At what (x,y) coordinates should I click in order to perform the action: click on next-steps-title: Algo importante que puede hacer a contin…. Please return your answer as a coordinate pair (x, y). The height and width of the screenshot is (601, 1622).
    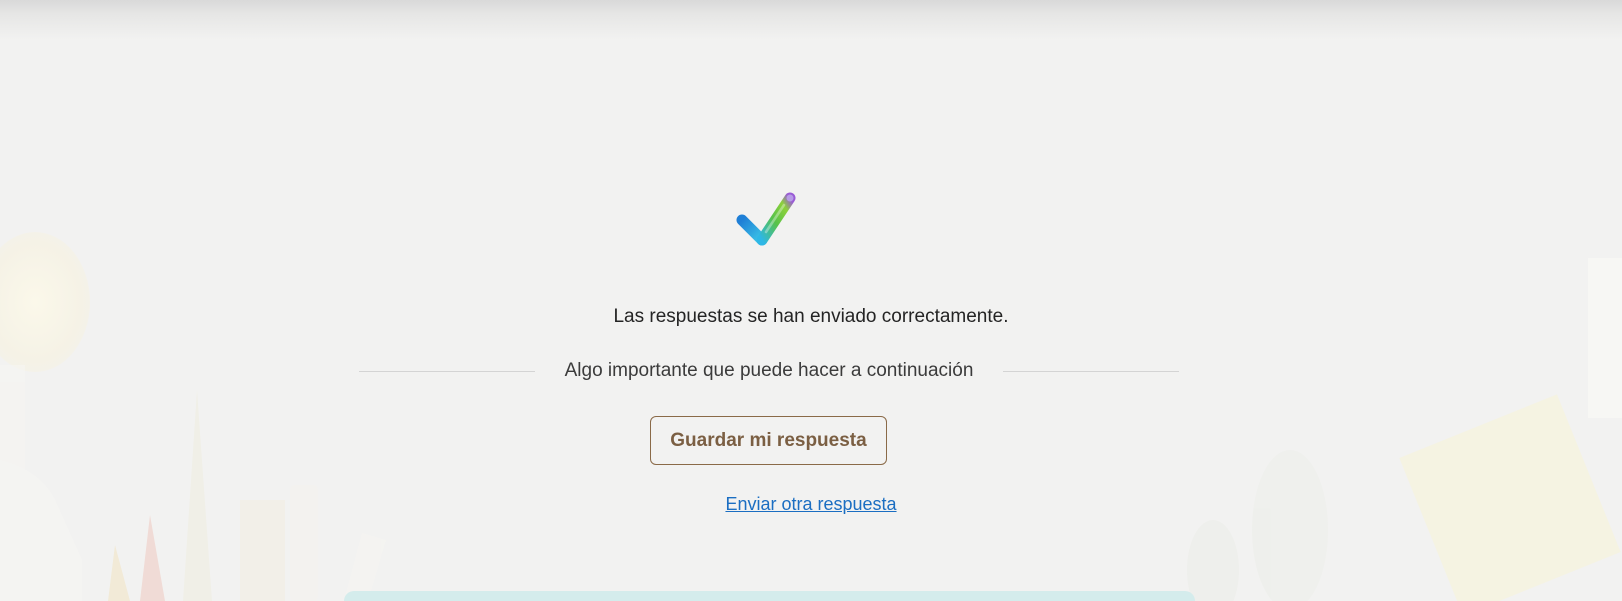
    Looking at the image, I should click on (769, 370).